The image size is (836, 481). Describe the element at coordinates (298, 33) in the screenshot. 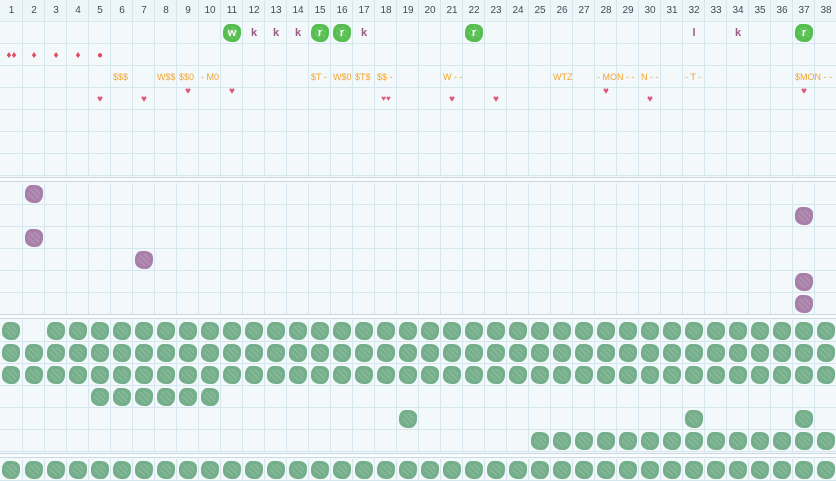

I see `letter-marker: k` at that location.